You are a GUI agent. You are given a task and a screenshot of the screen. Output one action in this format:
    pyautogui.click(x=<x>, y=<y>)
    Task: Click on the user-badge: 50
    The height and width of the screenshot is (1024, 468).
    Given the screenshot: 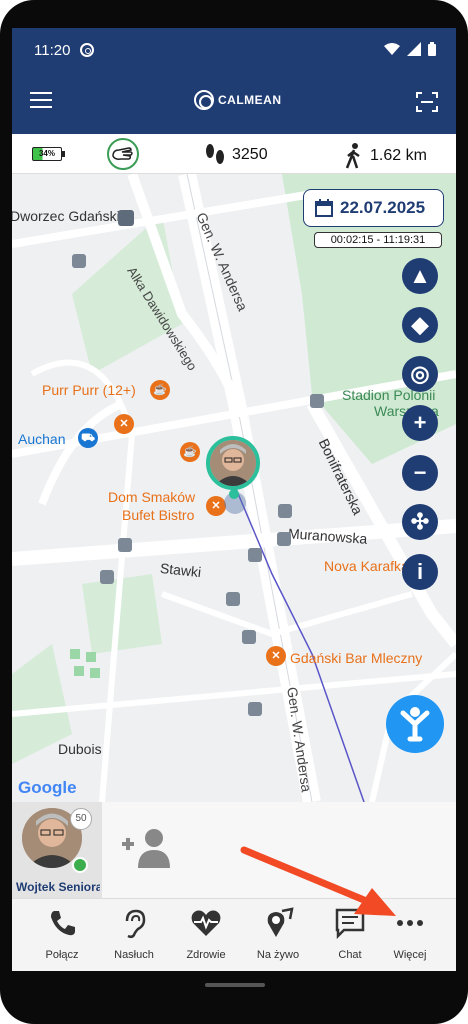 What is the action you would take?
    pyautogui.click(x=81, y=819)
    